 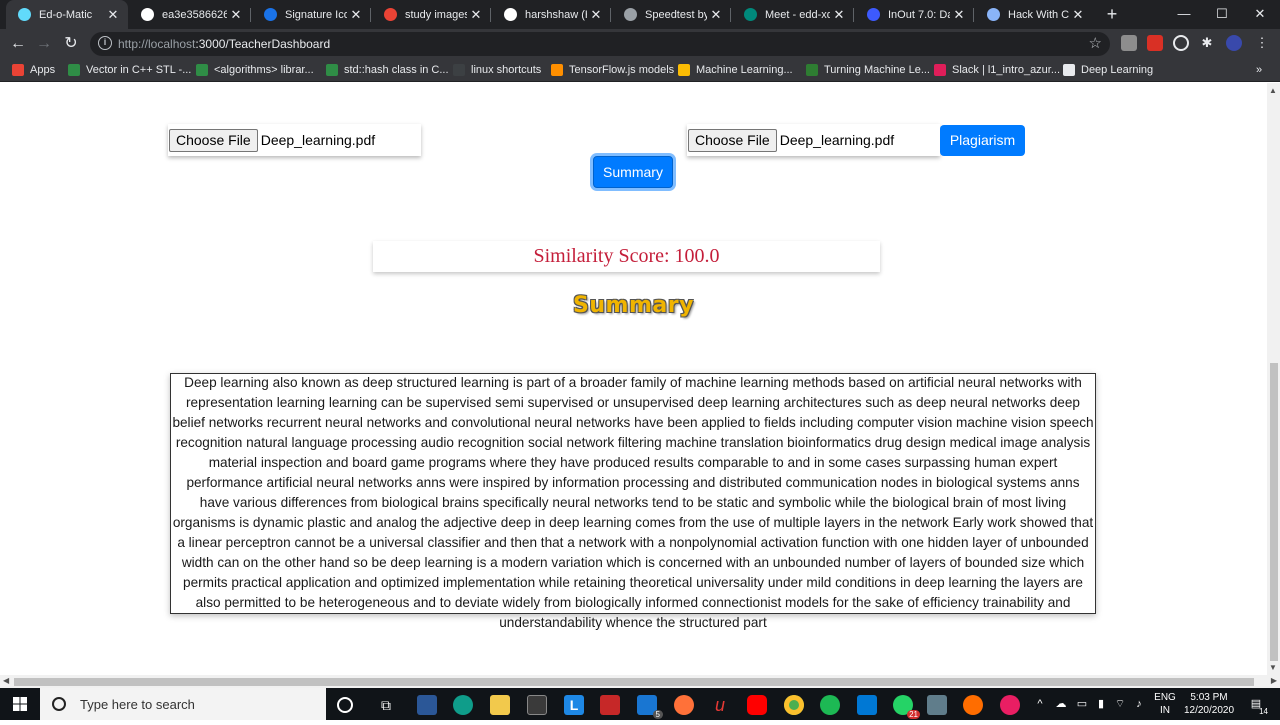 What do you see at coordinates (1101, 704) in the screenshot?
I see `battery-icon: ▮` at bounding box center [1101, 704].